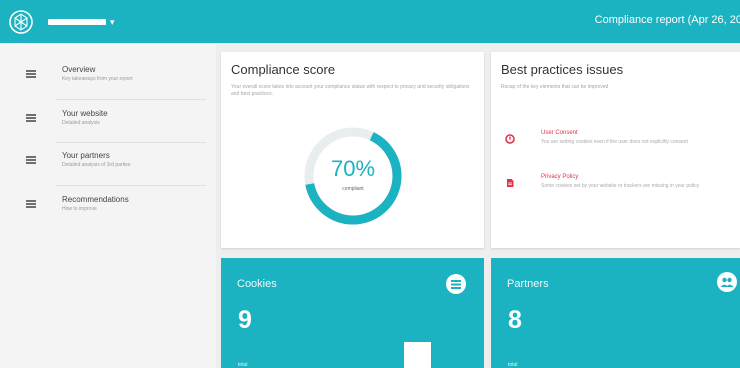 Image resolution: width=740 pixels, height=368 pixels. Describe the element at coordinates (108, 215) in the screenshot. I see `sidebar-item-recommendations: Recommendations How to improve` at that location.